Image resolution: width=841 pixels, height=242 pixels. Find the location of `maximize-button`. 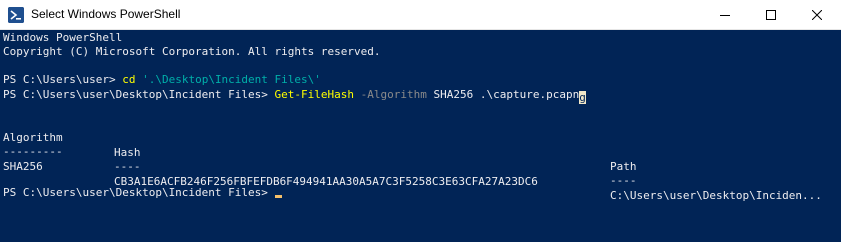

maximize-button is located at coordinates (771, 14).